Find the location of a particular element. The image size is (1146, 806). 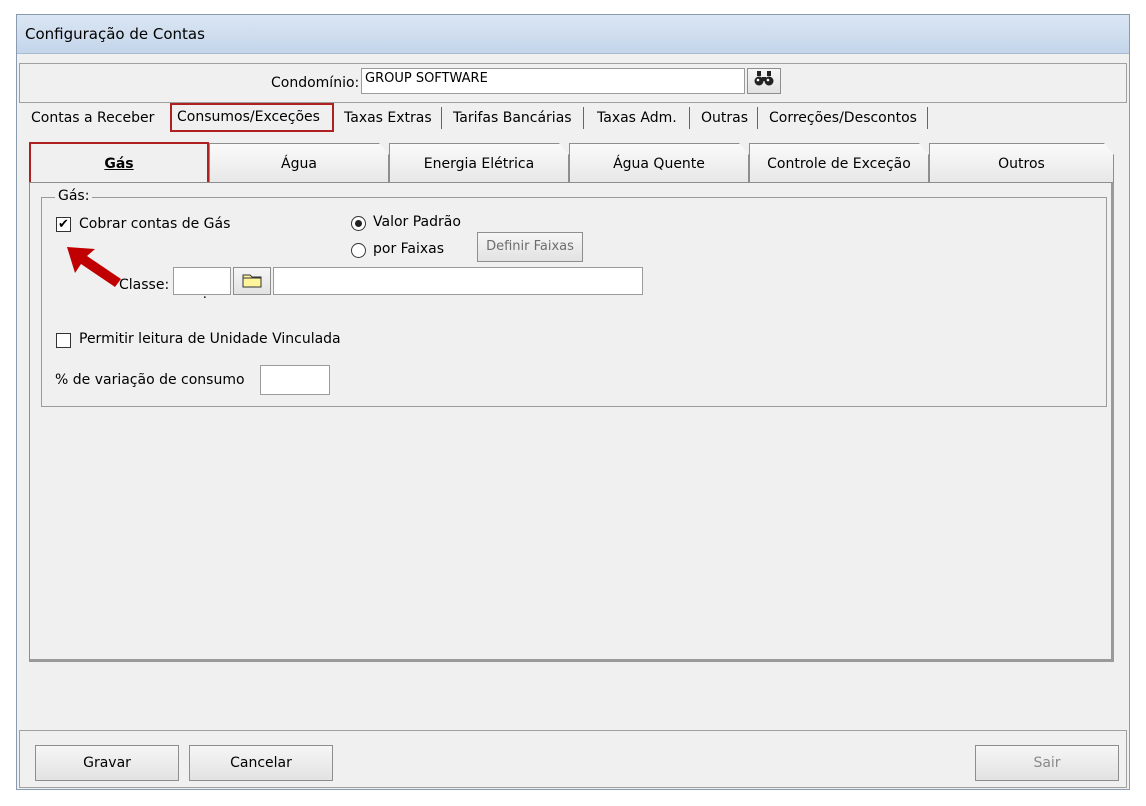

condominio-input: GROUP SOFTWARE is located at coordinates (553, 81).